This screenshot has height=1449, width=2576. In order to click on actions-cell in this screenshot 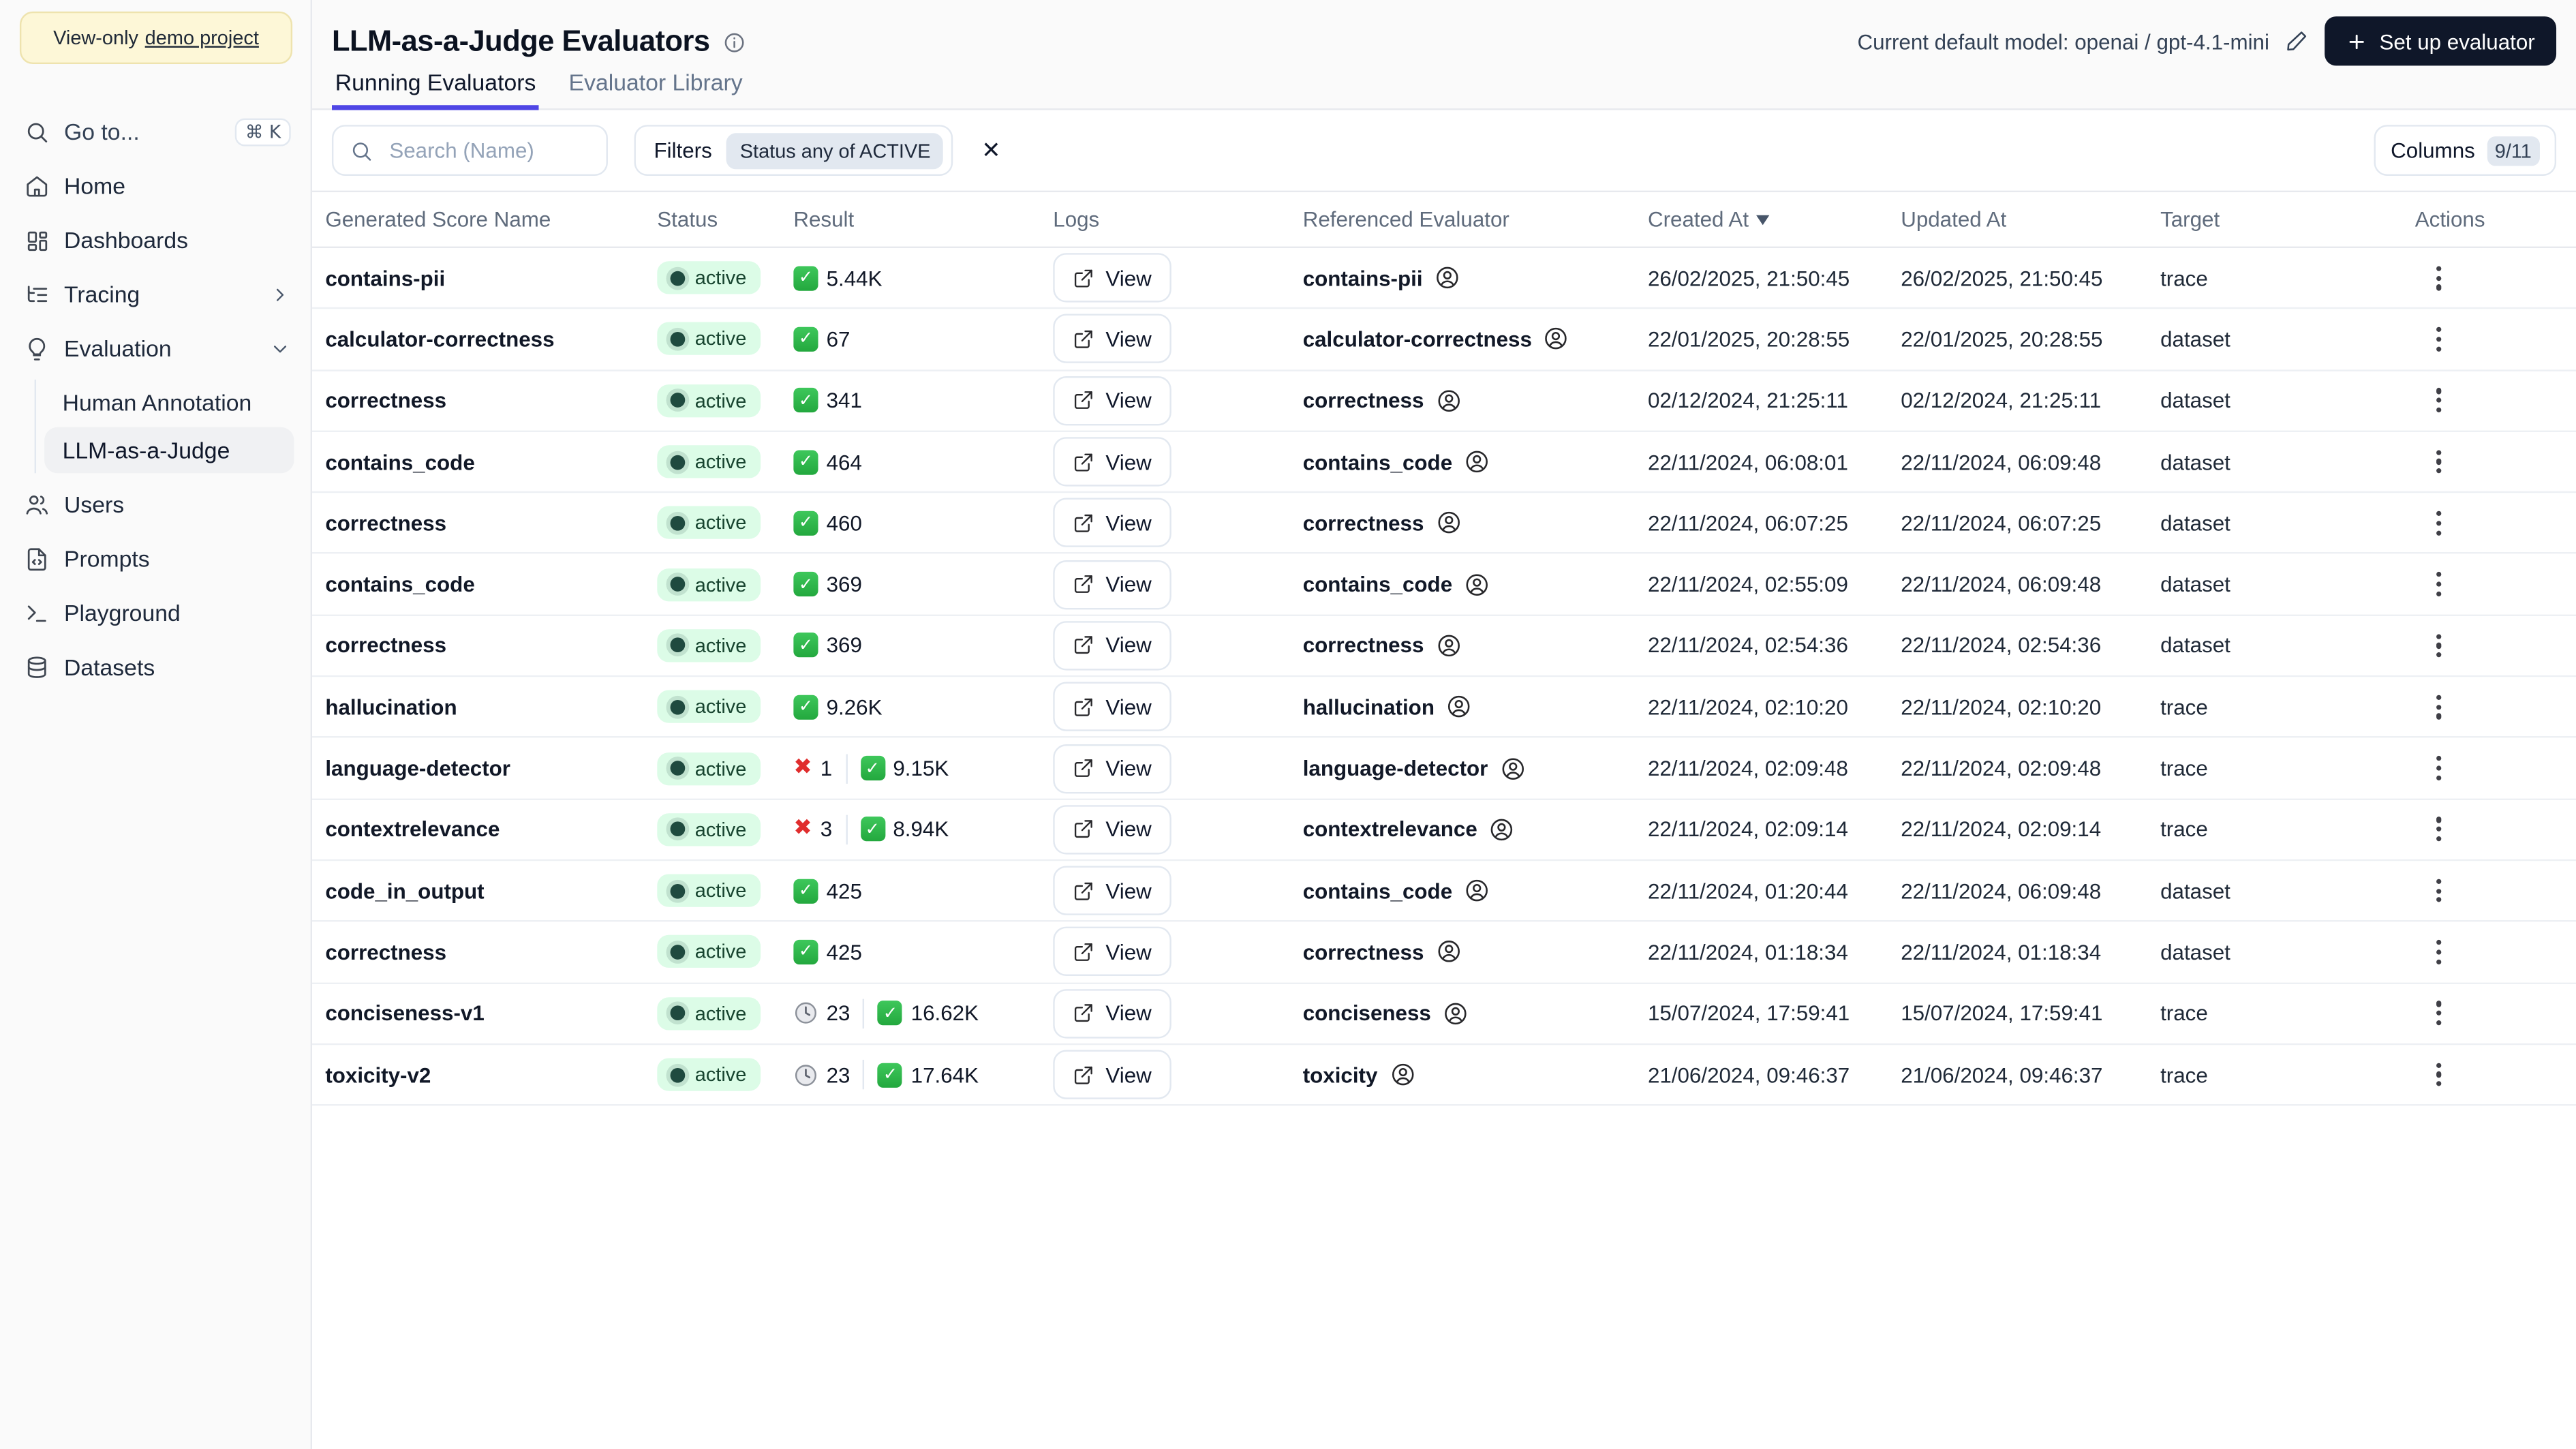, I will do `click(2495, 339)`.